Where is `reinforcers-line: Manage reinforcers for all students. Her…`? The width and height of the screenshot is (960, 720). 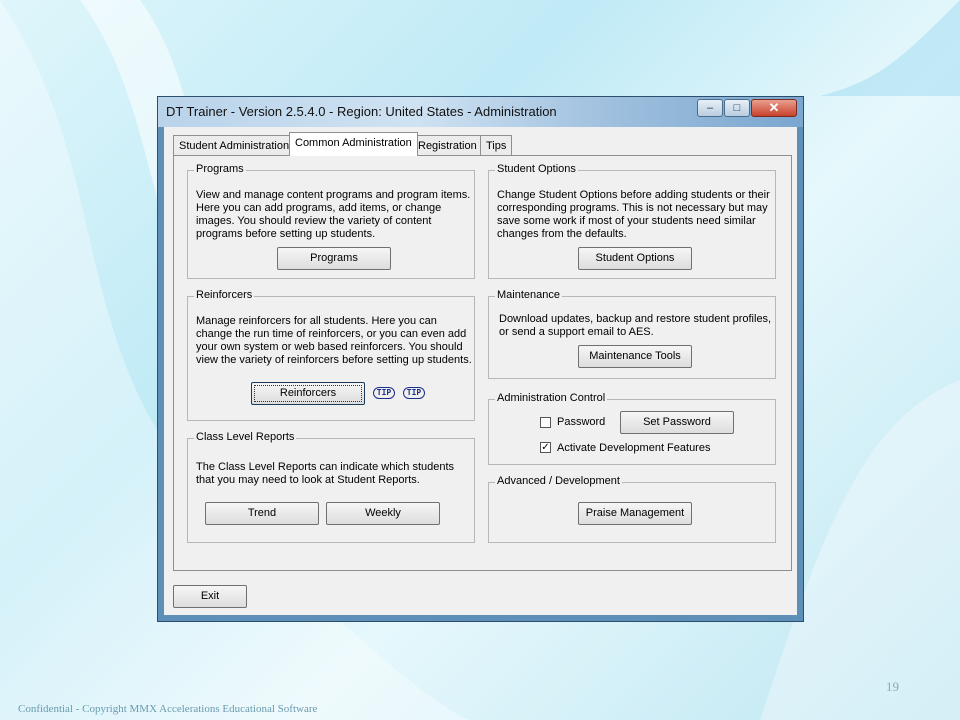
reinforcers-line: Manage reinforcers for all students. Her… is located at coordinates (316, 321).